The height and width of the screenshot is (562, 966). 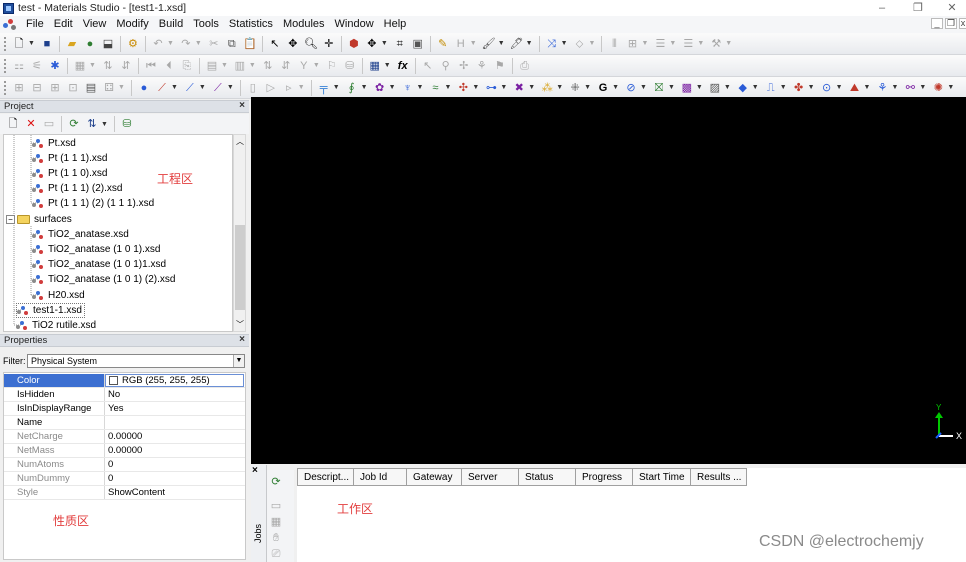 I want to click on prev-icon: ⏴, so click(x=169, y=66).